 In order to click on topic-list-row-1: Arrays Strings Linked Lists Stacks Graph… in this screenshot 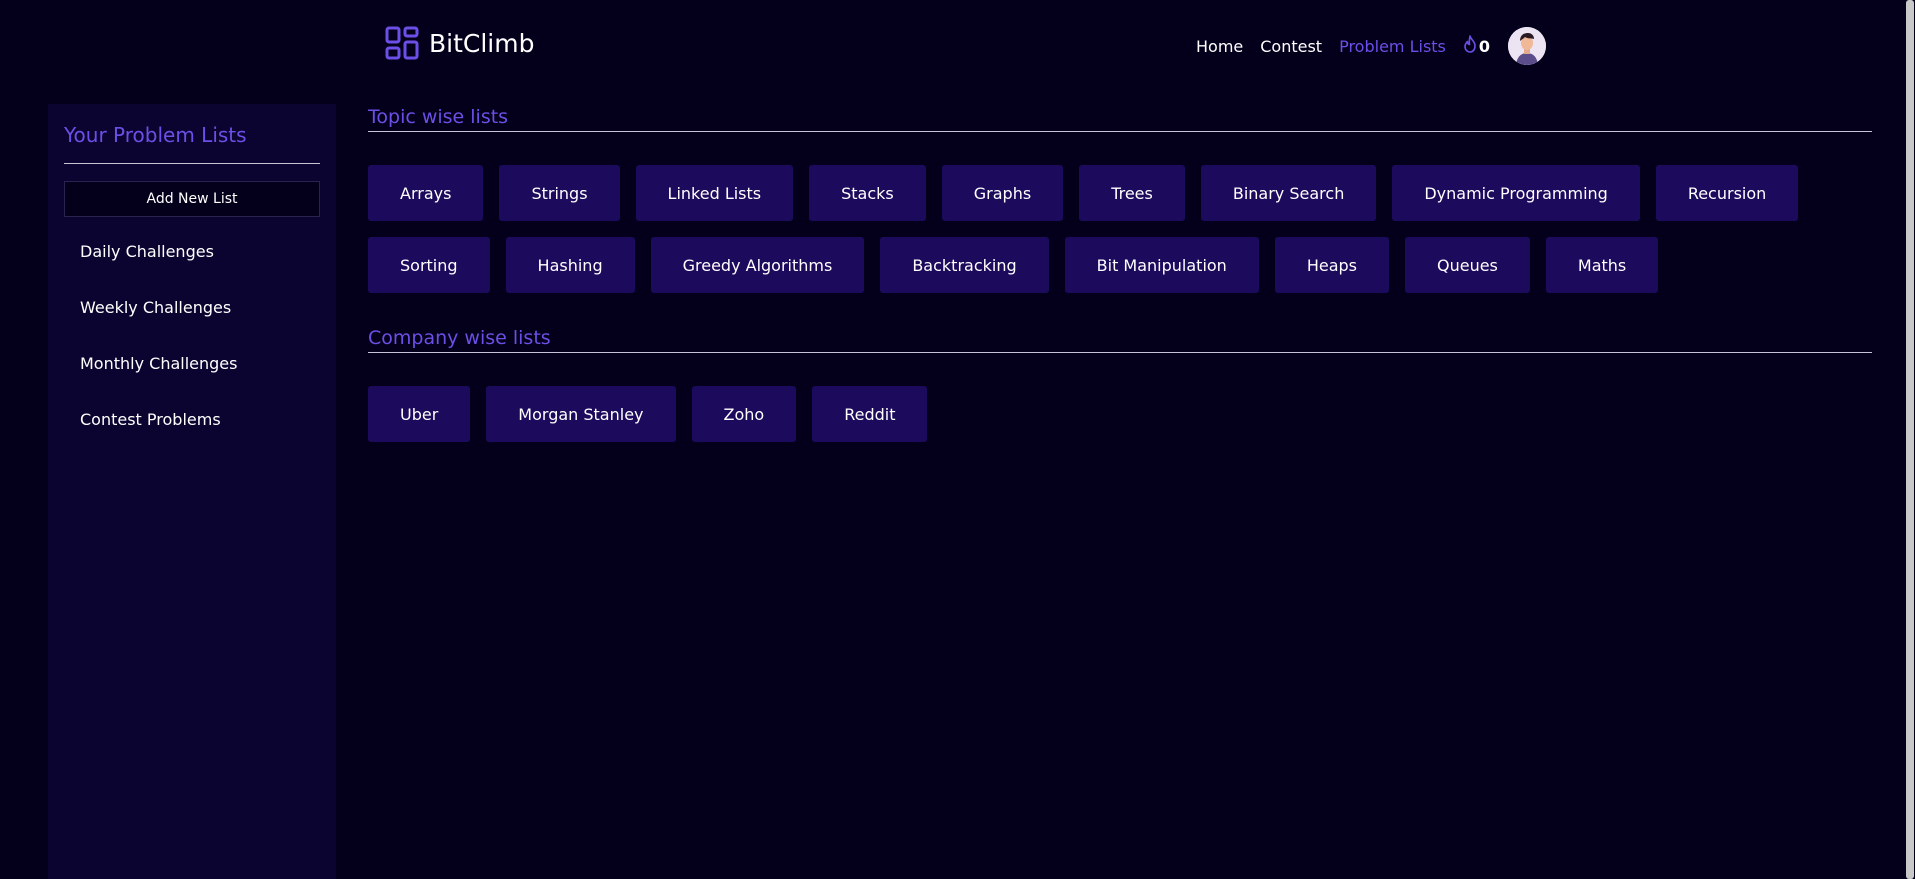, I will do `click(1083, 193)`.